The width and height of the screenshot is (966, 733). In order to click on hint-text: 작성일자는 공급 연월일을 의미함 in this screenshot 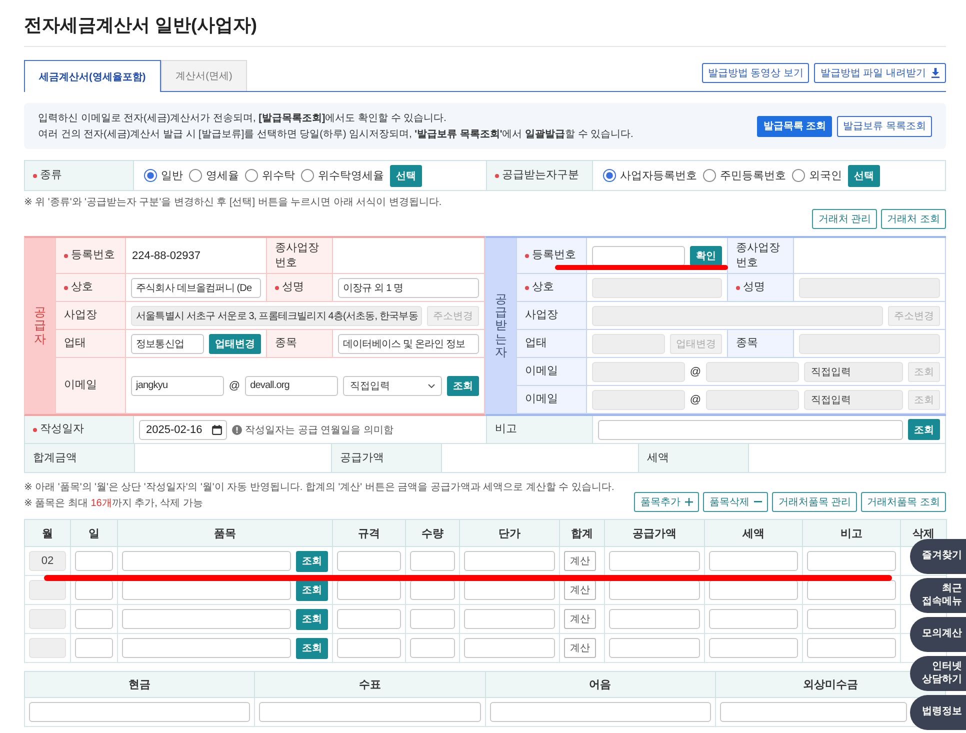, I will do `click(319, 430)`.